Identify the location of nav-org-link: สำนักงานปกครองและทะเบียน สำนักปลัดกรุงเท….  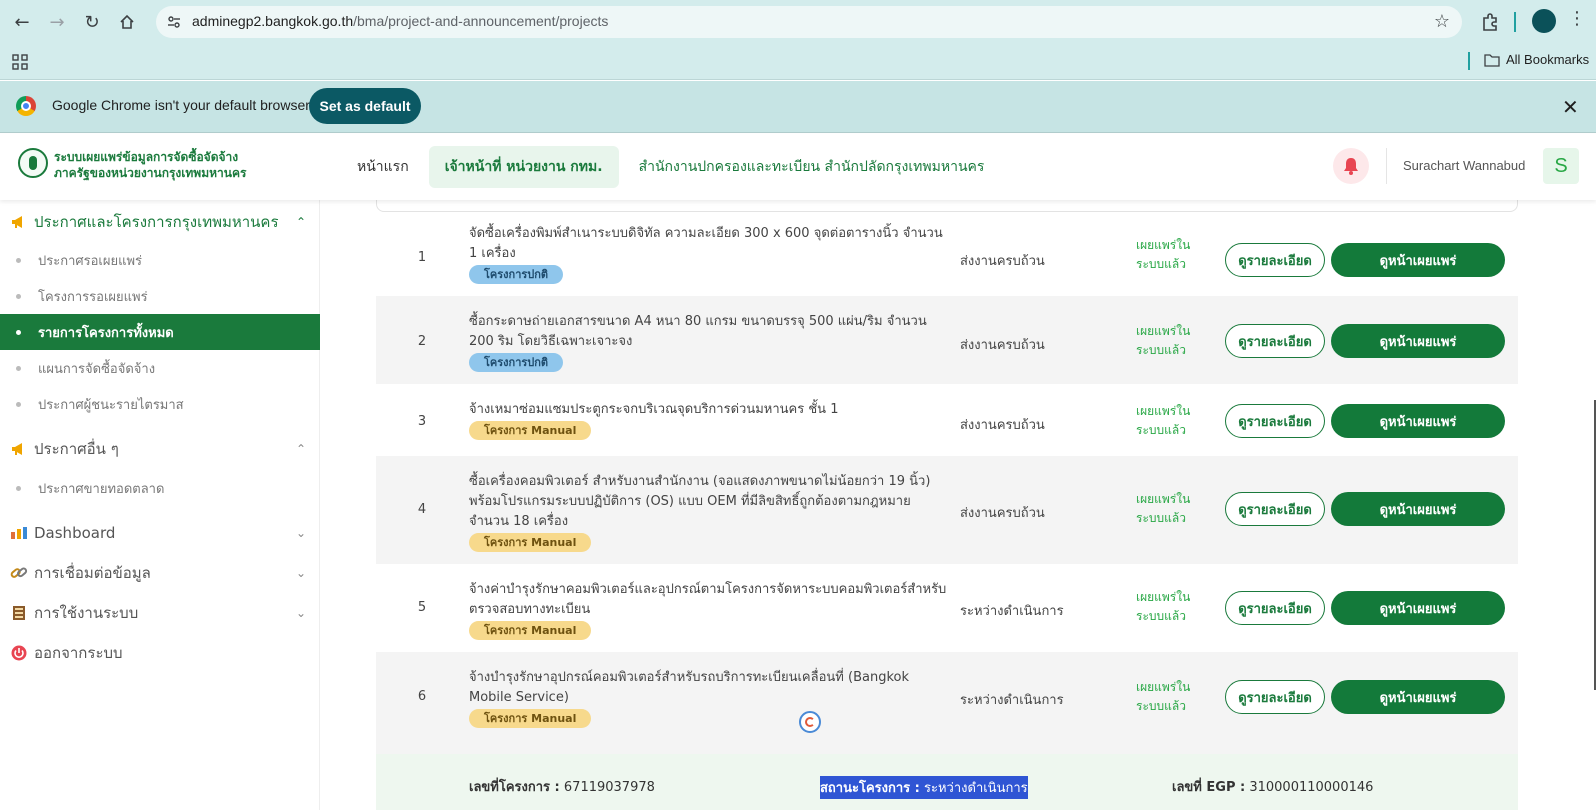
(812, 167).